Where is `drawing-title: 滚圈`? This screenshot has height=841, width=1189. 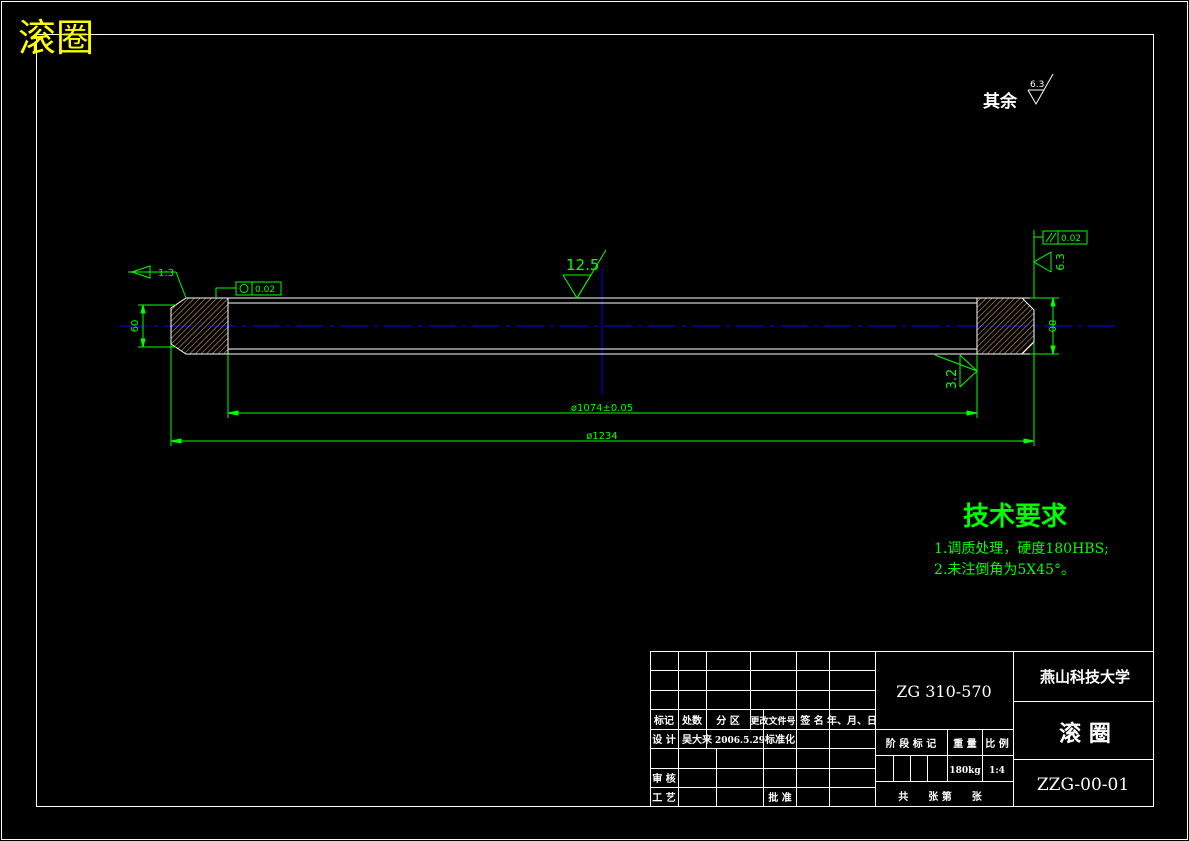 drawing-title: 滚圈 is located at coordinates (56, 38).